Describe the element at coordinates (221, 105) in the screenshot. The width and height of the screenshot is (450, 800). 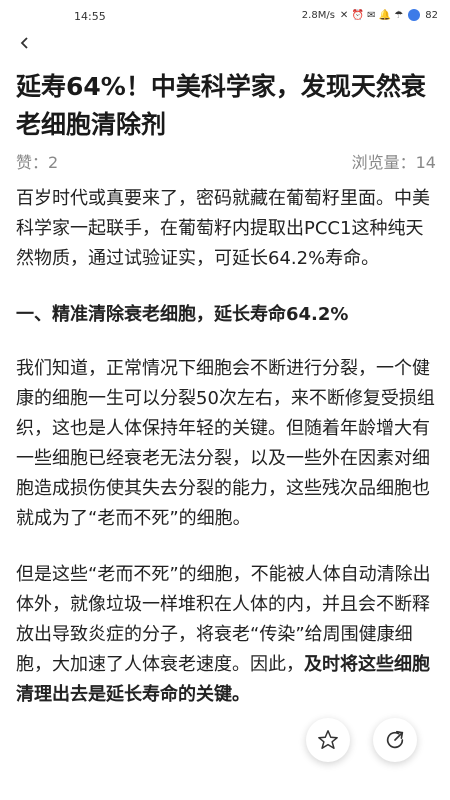
I see `article-title: 延寿64%！中美科学家，发现天然衰老细胞清除剂` at that location.